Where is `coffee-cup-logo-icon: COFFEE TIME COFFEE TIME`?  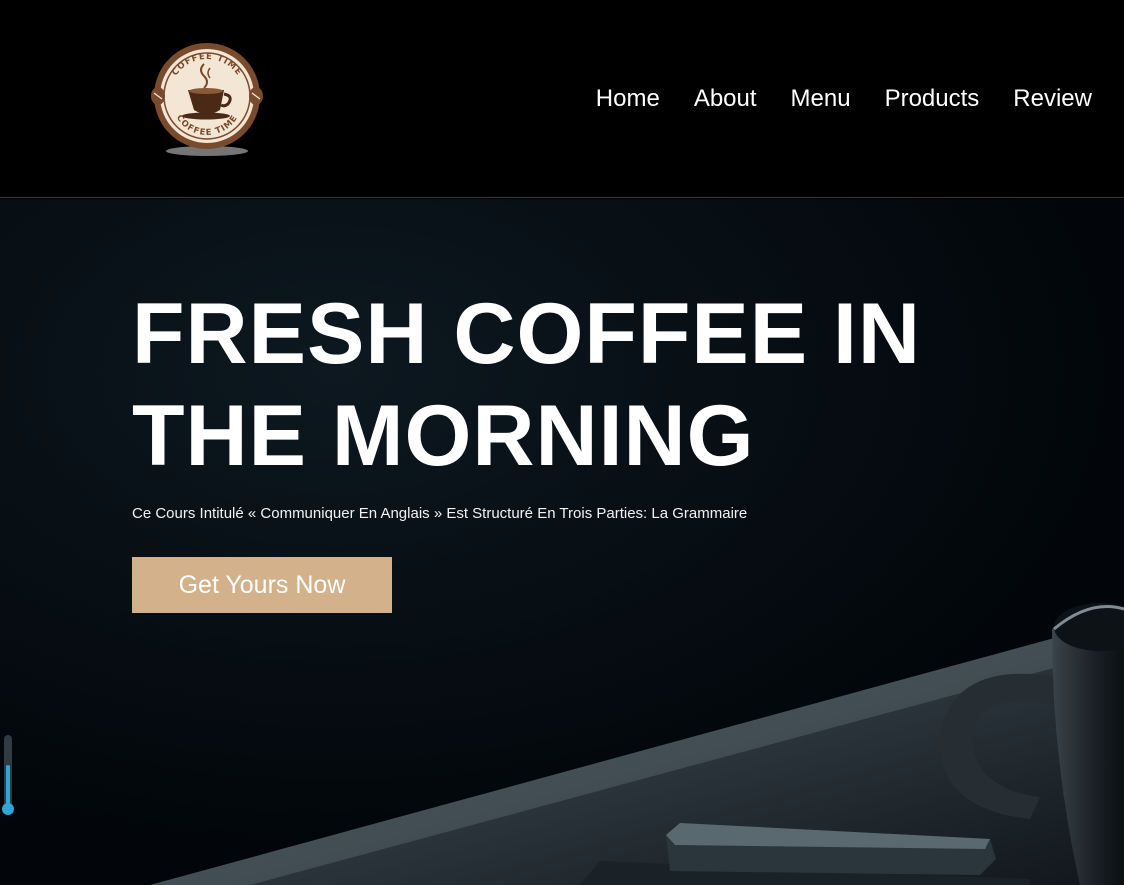 coffee-cup-logo-icon: COFFEE TIME COFFEE TIME is located at coordinates (207, 99).